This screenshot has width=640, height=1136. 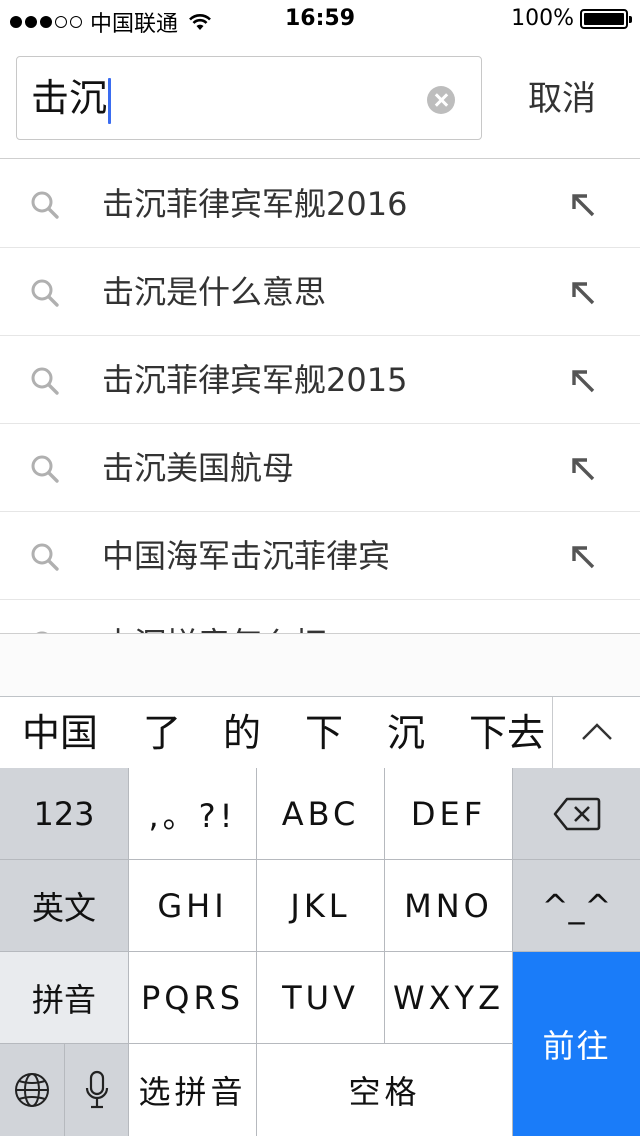 I want to click on key-pqrs-label: PQRS, so click(x=192, y=997).